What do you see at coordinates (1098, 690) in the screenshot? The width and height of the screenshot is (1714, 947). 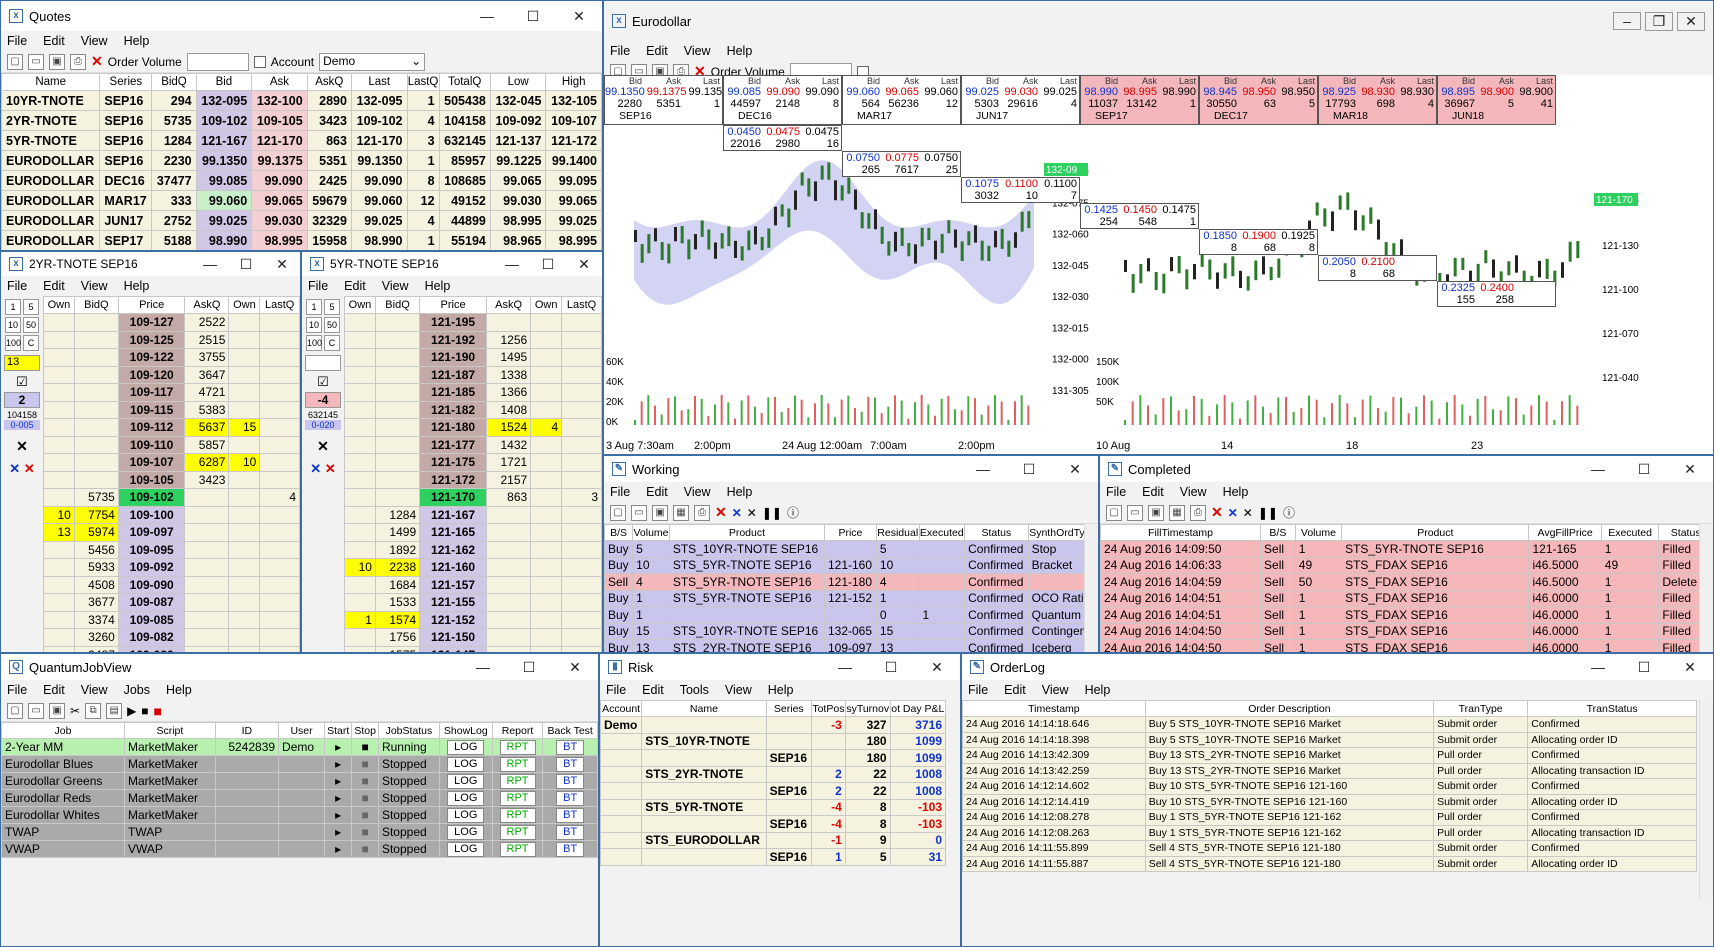 I see `menu-help: Help` at bounding box center [1098, 690].